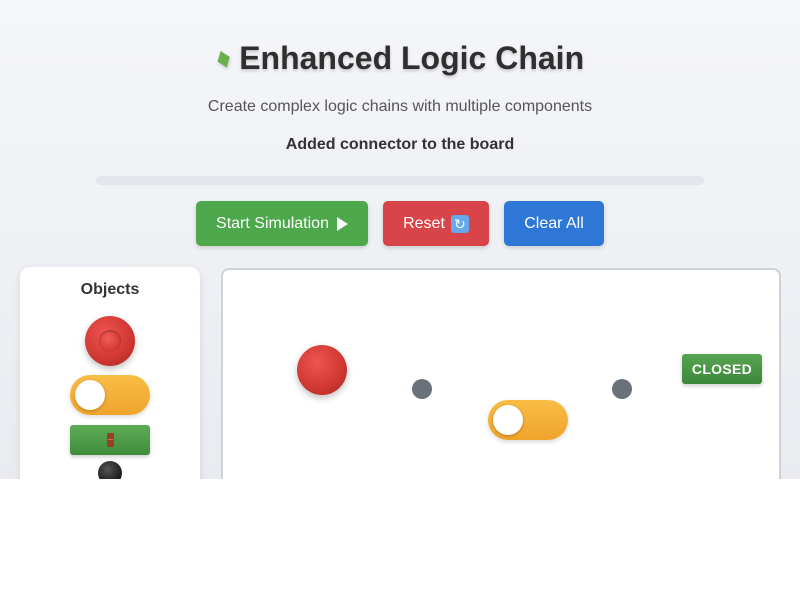 The image size is (800, 600). I want to click on palette-ball-icon, so click(110, 470).